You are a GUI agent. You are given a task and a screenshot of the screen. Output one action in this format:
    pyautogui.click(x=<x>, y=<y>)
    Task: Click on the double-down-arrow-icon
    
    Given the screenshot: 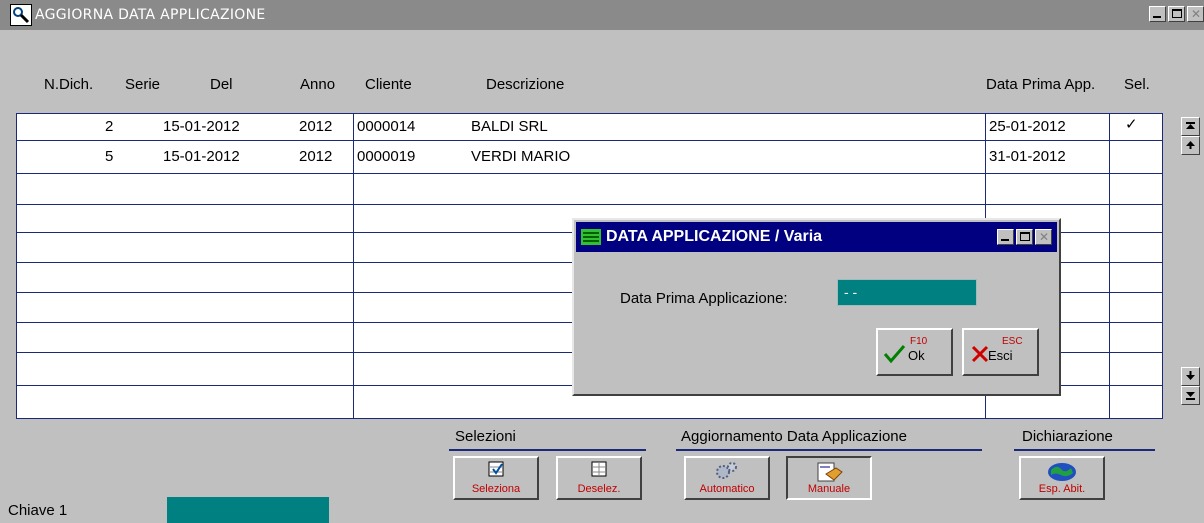 What is the action you would take?
    pyautogui.click(x=1190, y=396)
    